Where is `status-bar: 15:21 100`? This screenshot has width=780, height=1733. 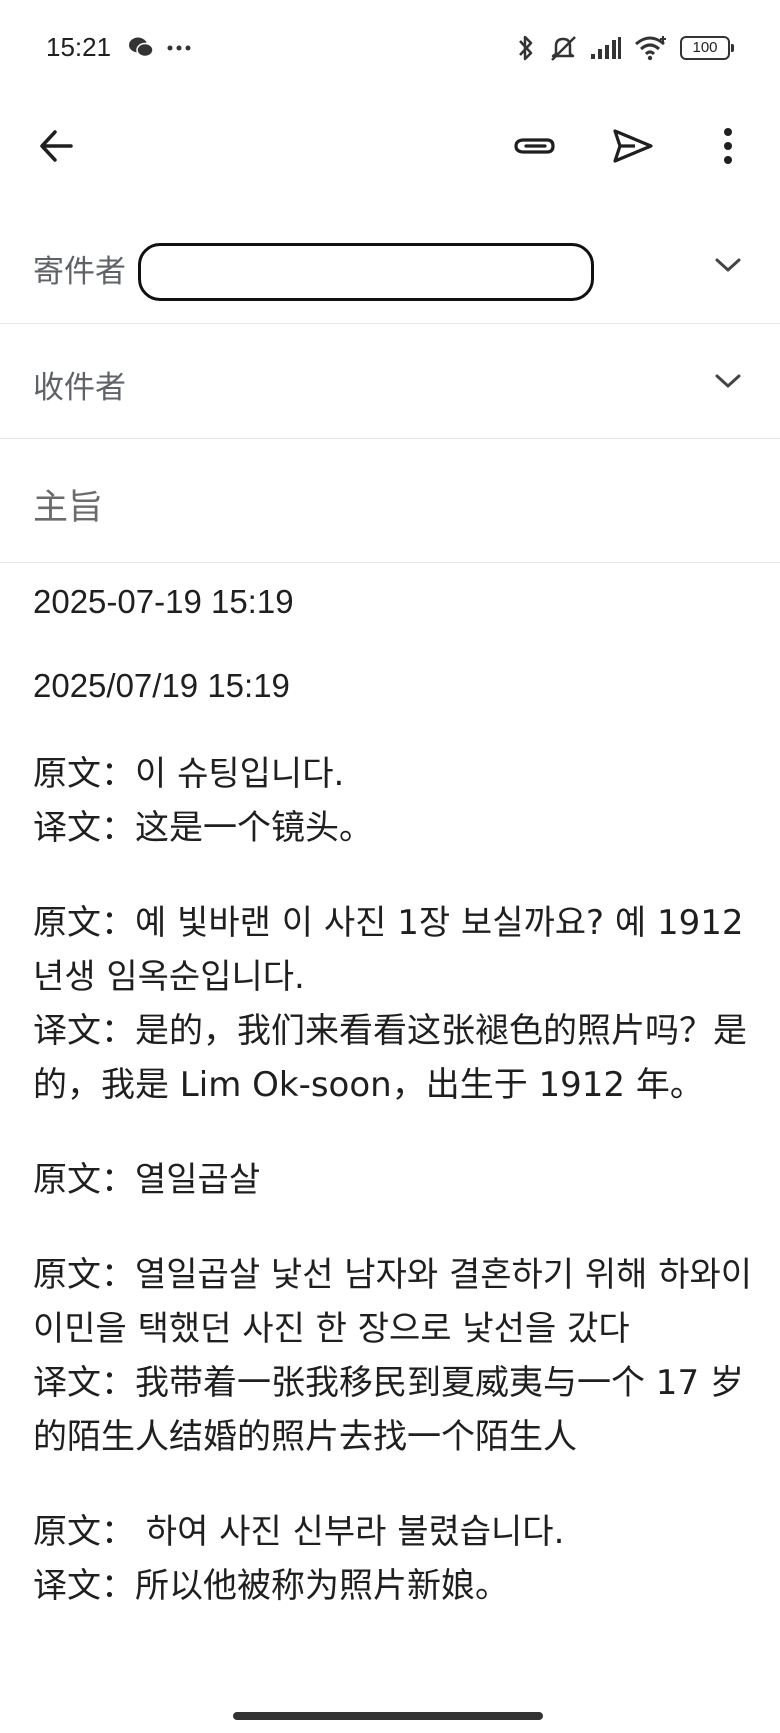
status-bar: 15:21 100 is located at coordinates (390, 50).